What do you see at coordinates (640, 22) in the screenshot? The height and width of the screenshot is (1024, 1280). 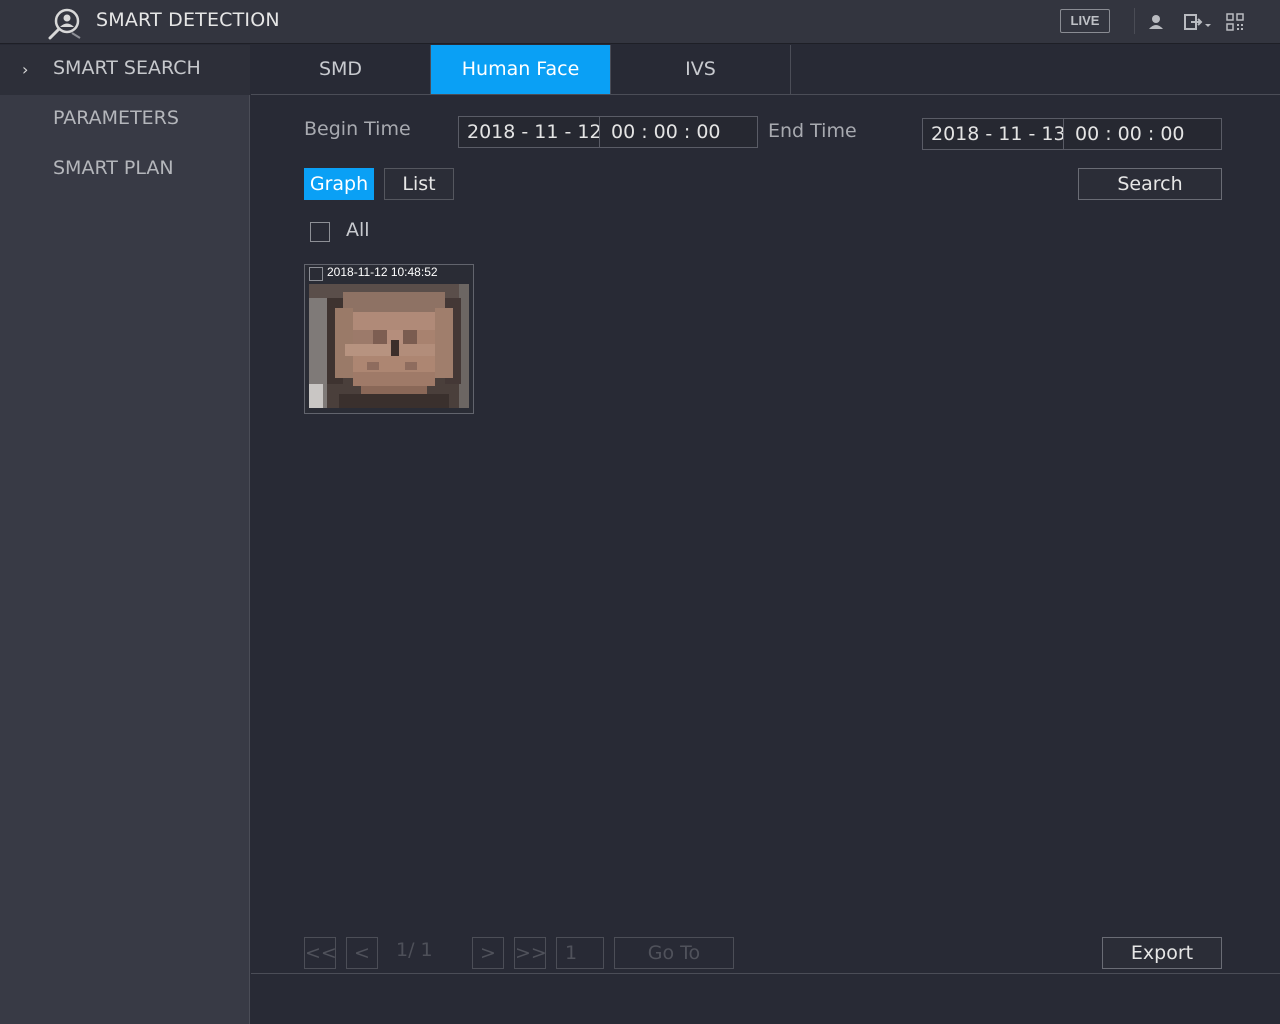 I see `top-bar: SMART DETECTION LIVE` at bounding box center [640, 22].